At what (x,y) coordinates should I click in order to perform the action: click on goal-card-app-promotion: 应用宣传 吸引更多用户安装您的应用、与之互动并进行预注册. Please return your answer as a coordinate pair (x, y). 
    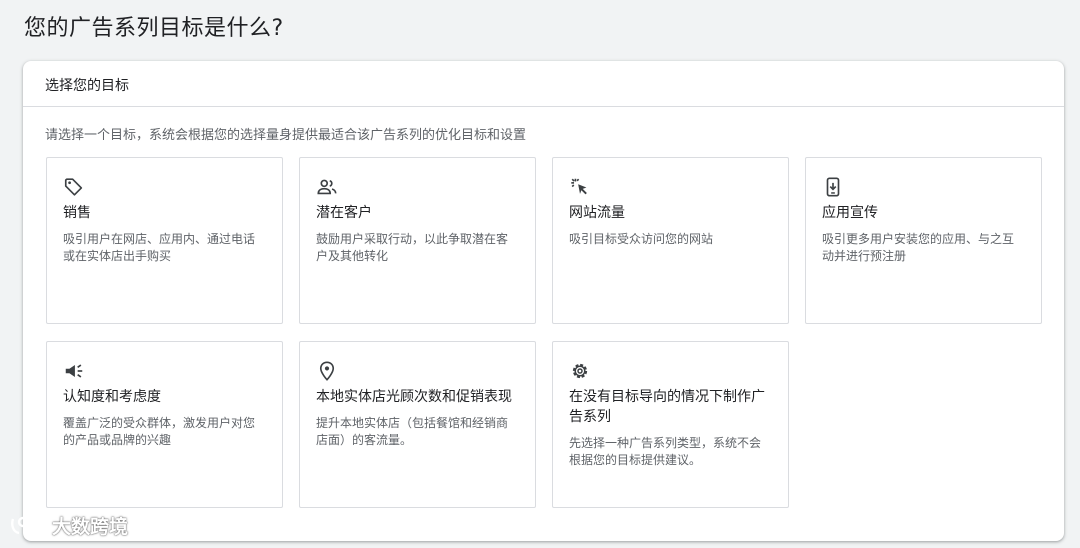
    Looking at the image, I should click on (923, 240).